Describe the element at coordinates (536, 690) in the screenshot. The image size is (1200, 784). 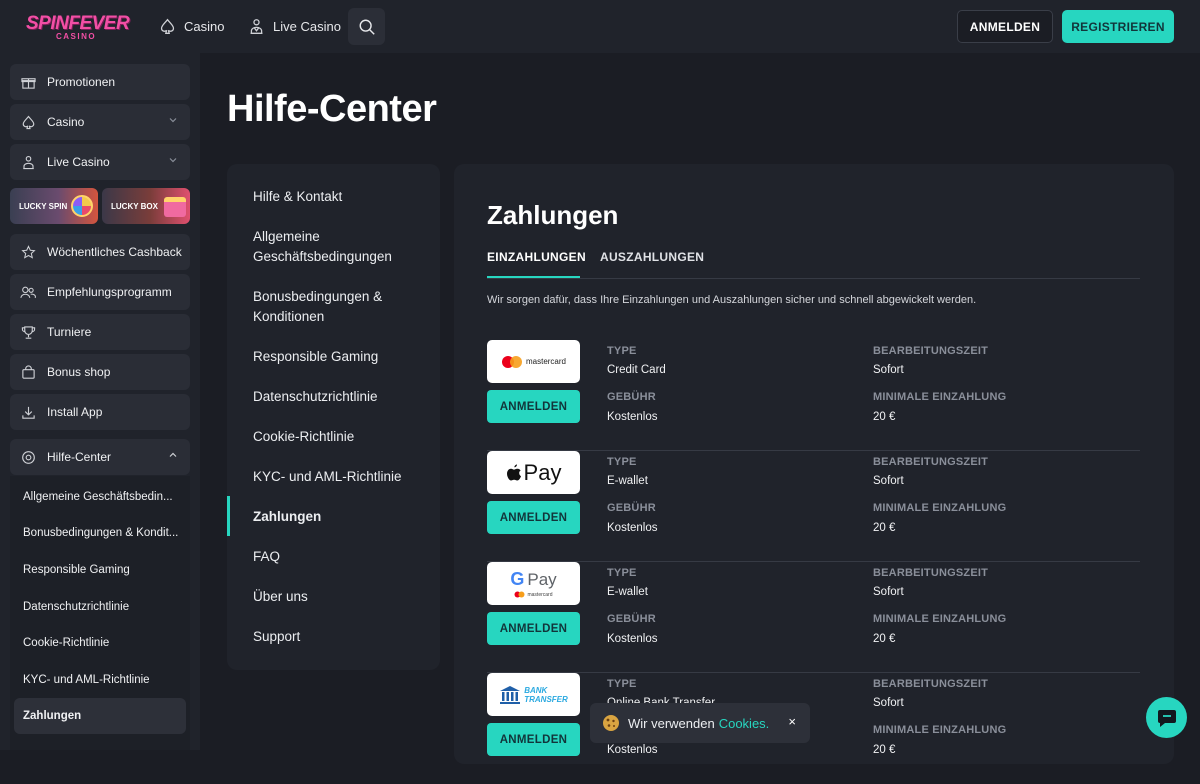
I see `bank-text: BANK` at that location.